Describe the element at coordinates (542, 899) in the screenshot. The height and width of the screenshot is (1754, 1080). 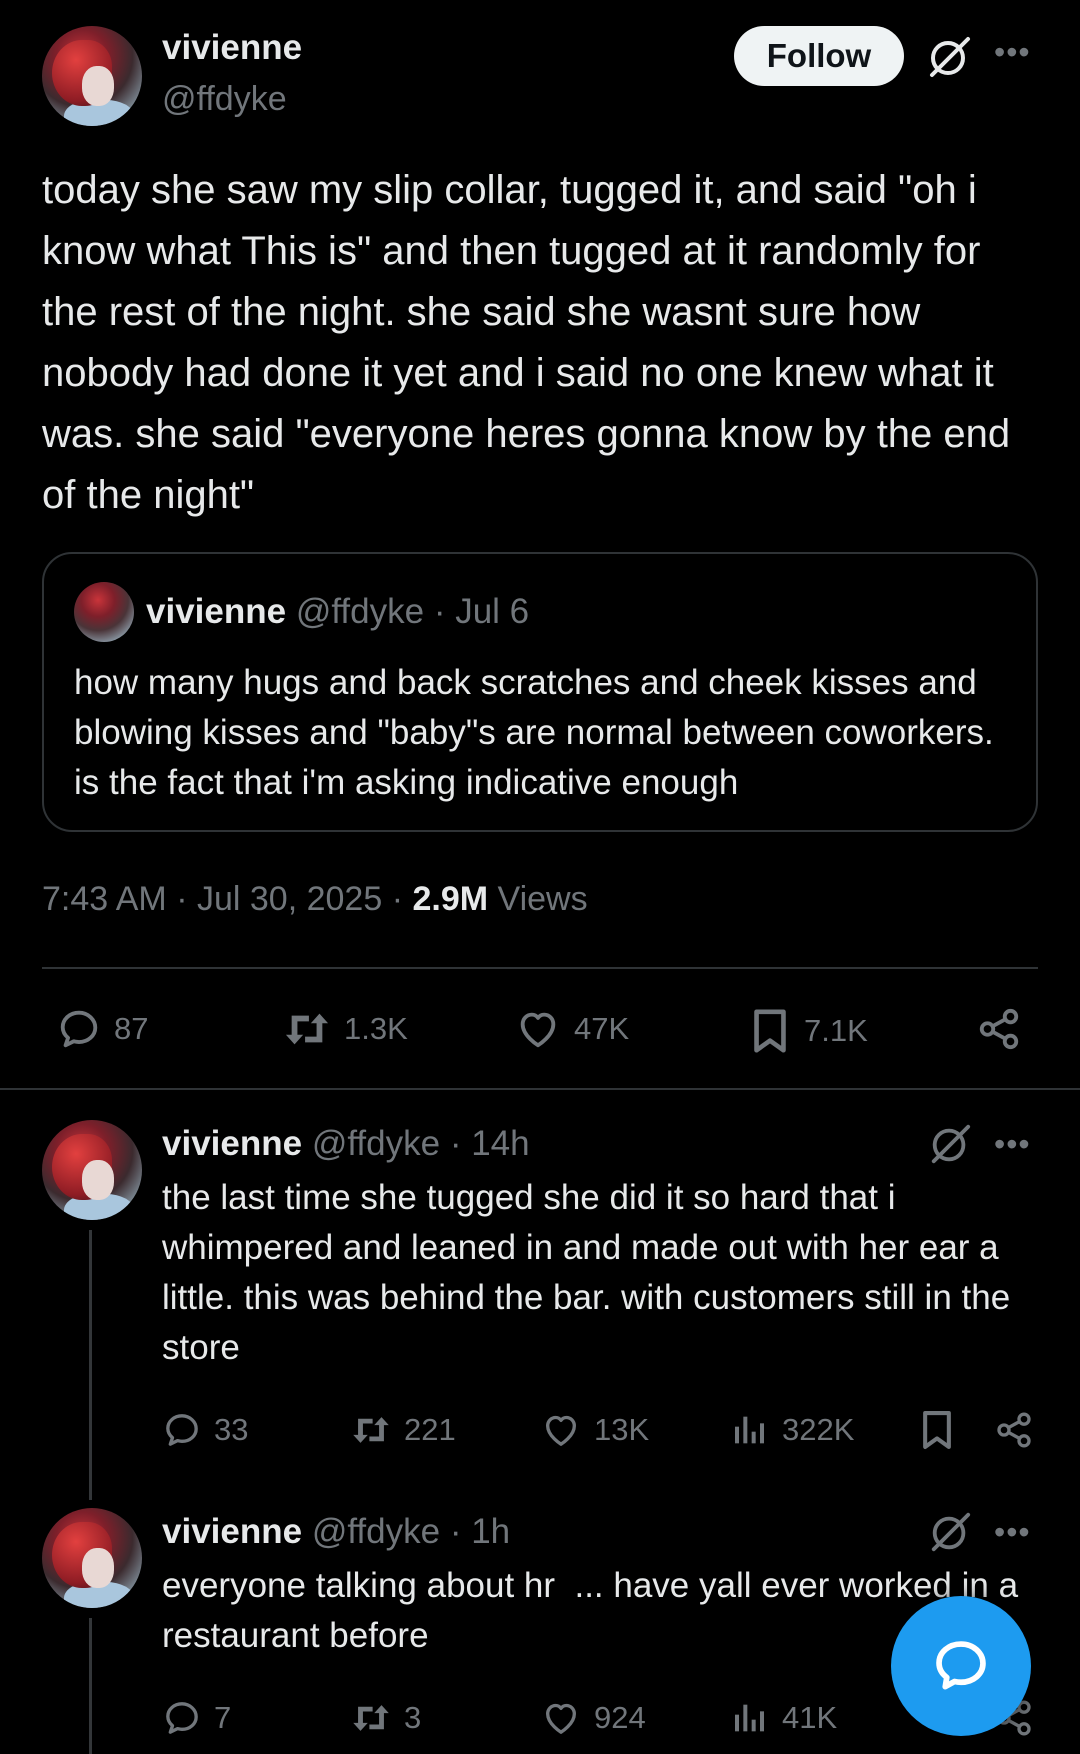
I see `views-label: Views` at that location.